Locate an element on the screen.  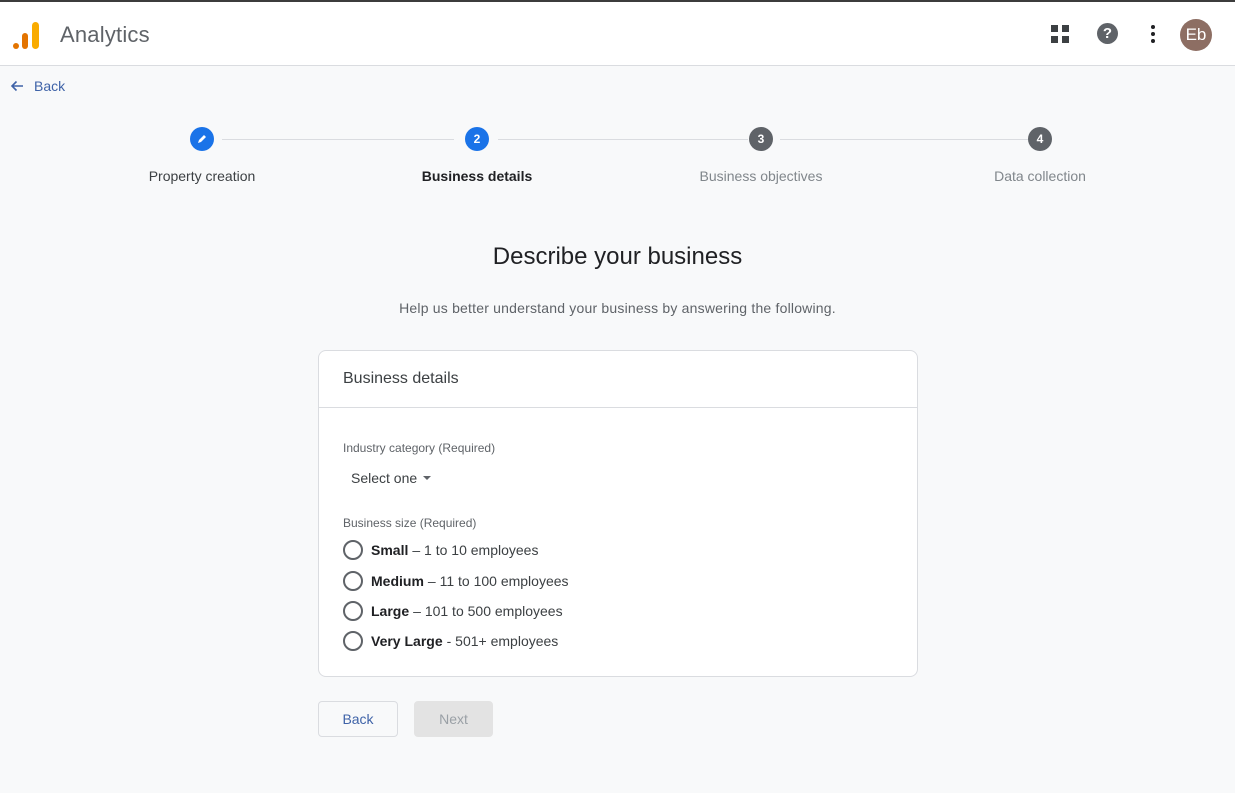
business-size-option-small: Small – 1 to 10 employees is located at coordinates (440, 550).